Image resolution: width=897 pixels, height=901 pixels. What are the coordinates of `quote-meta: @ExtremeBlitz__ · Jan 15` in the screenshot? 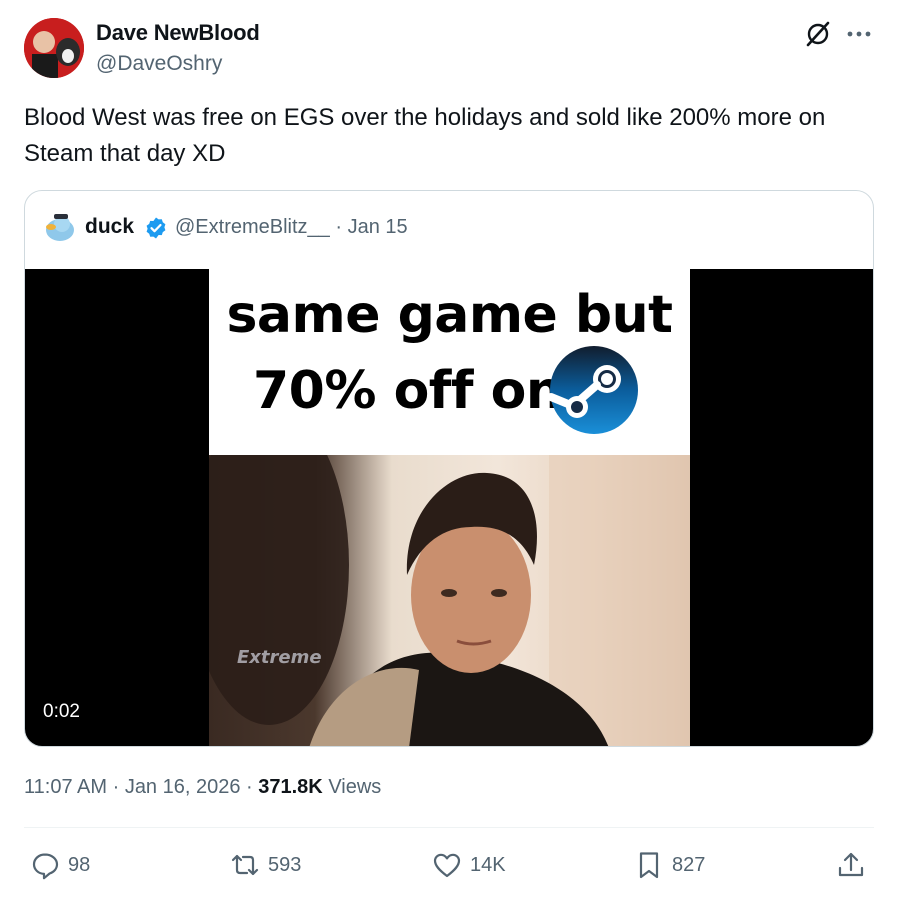 It's located at (291, 227).